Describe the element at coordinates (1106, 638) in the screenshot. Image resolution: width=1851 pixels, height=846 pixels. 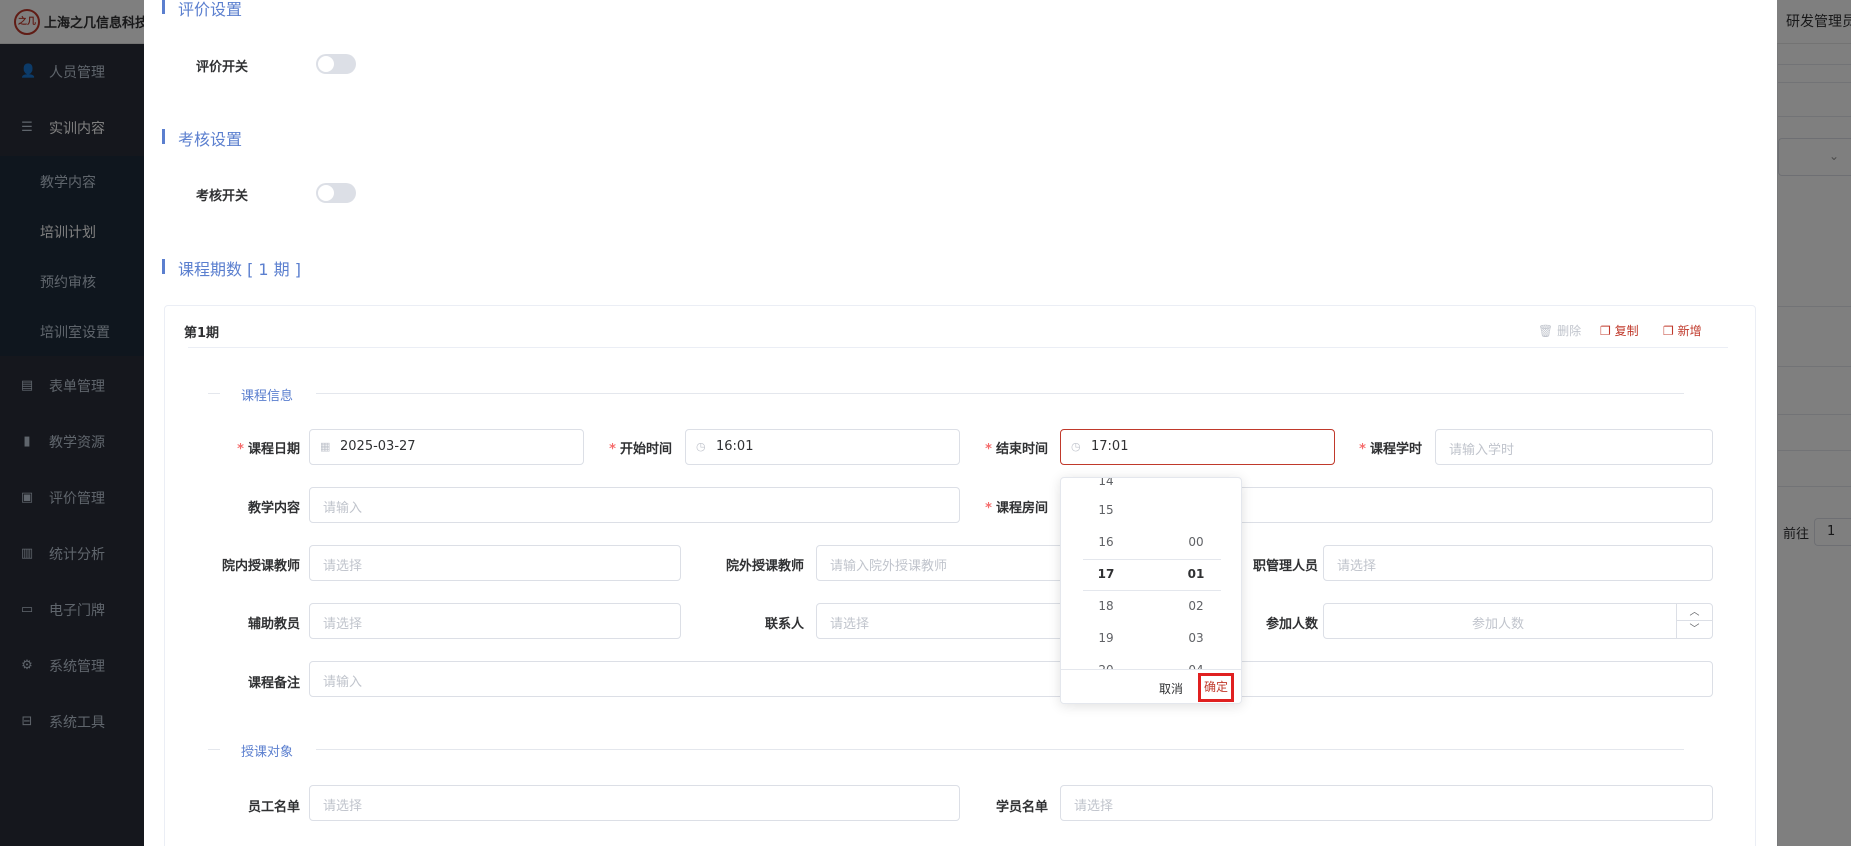
I see `hour-option: 19` at that location.